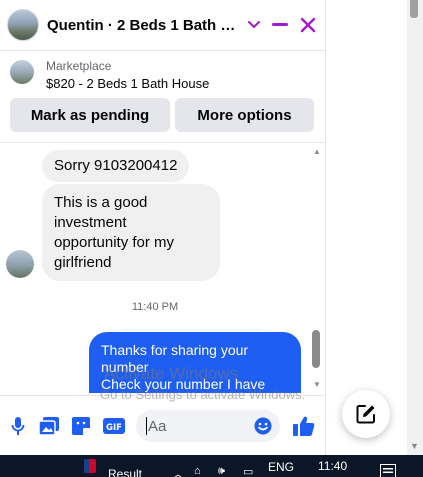  I want to click on notifications-icon, so click(388, 470).